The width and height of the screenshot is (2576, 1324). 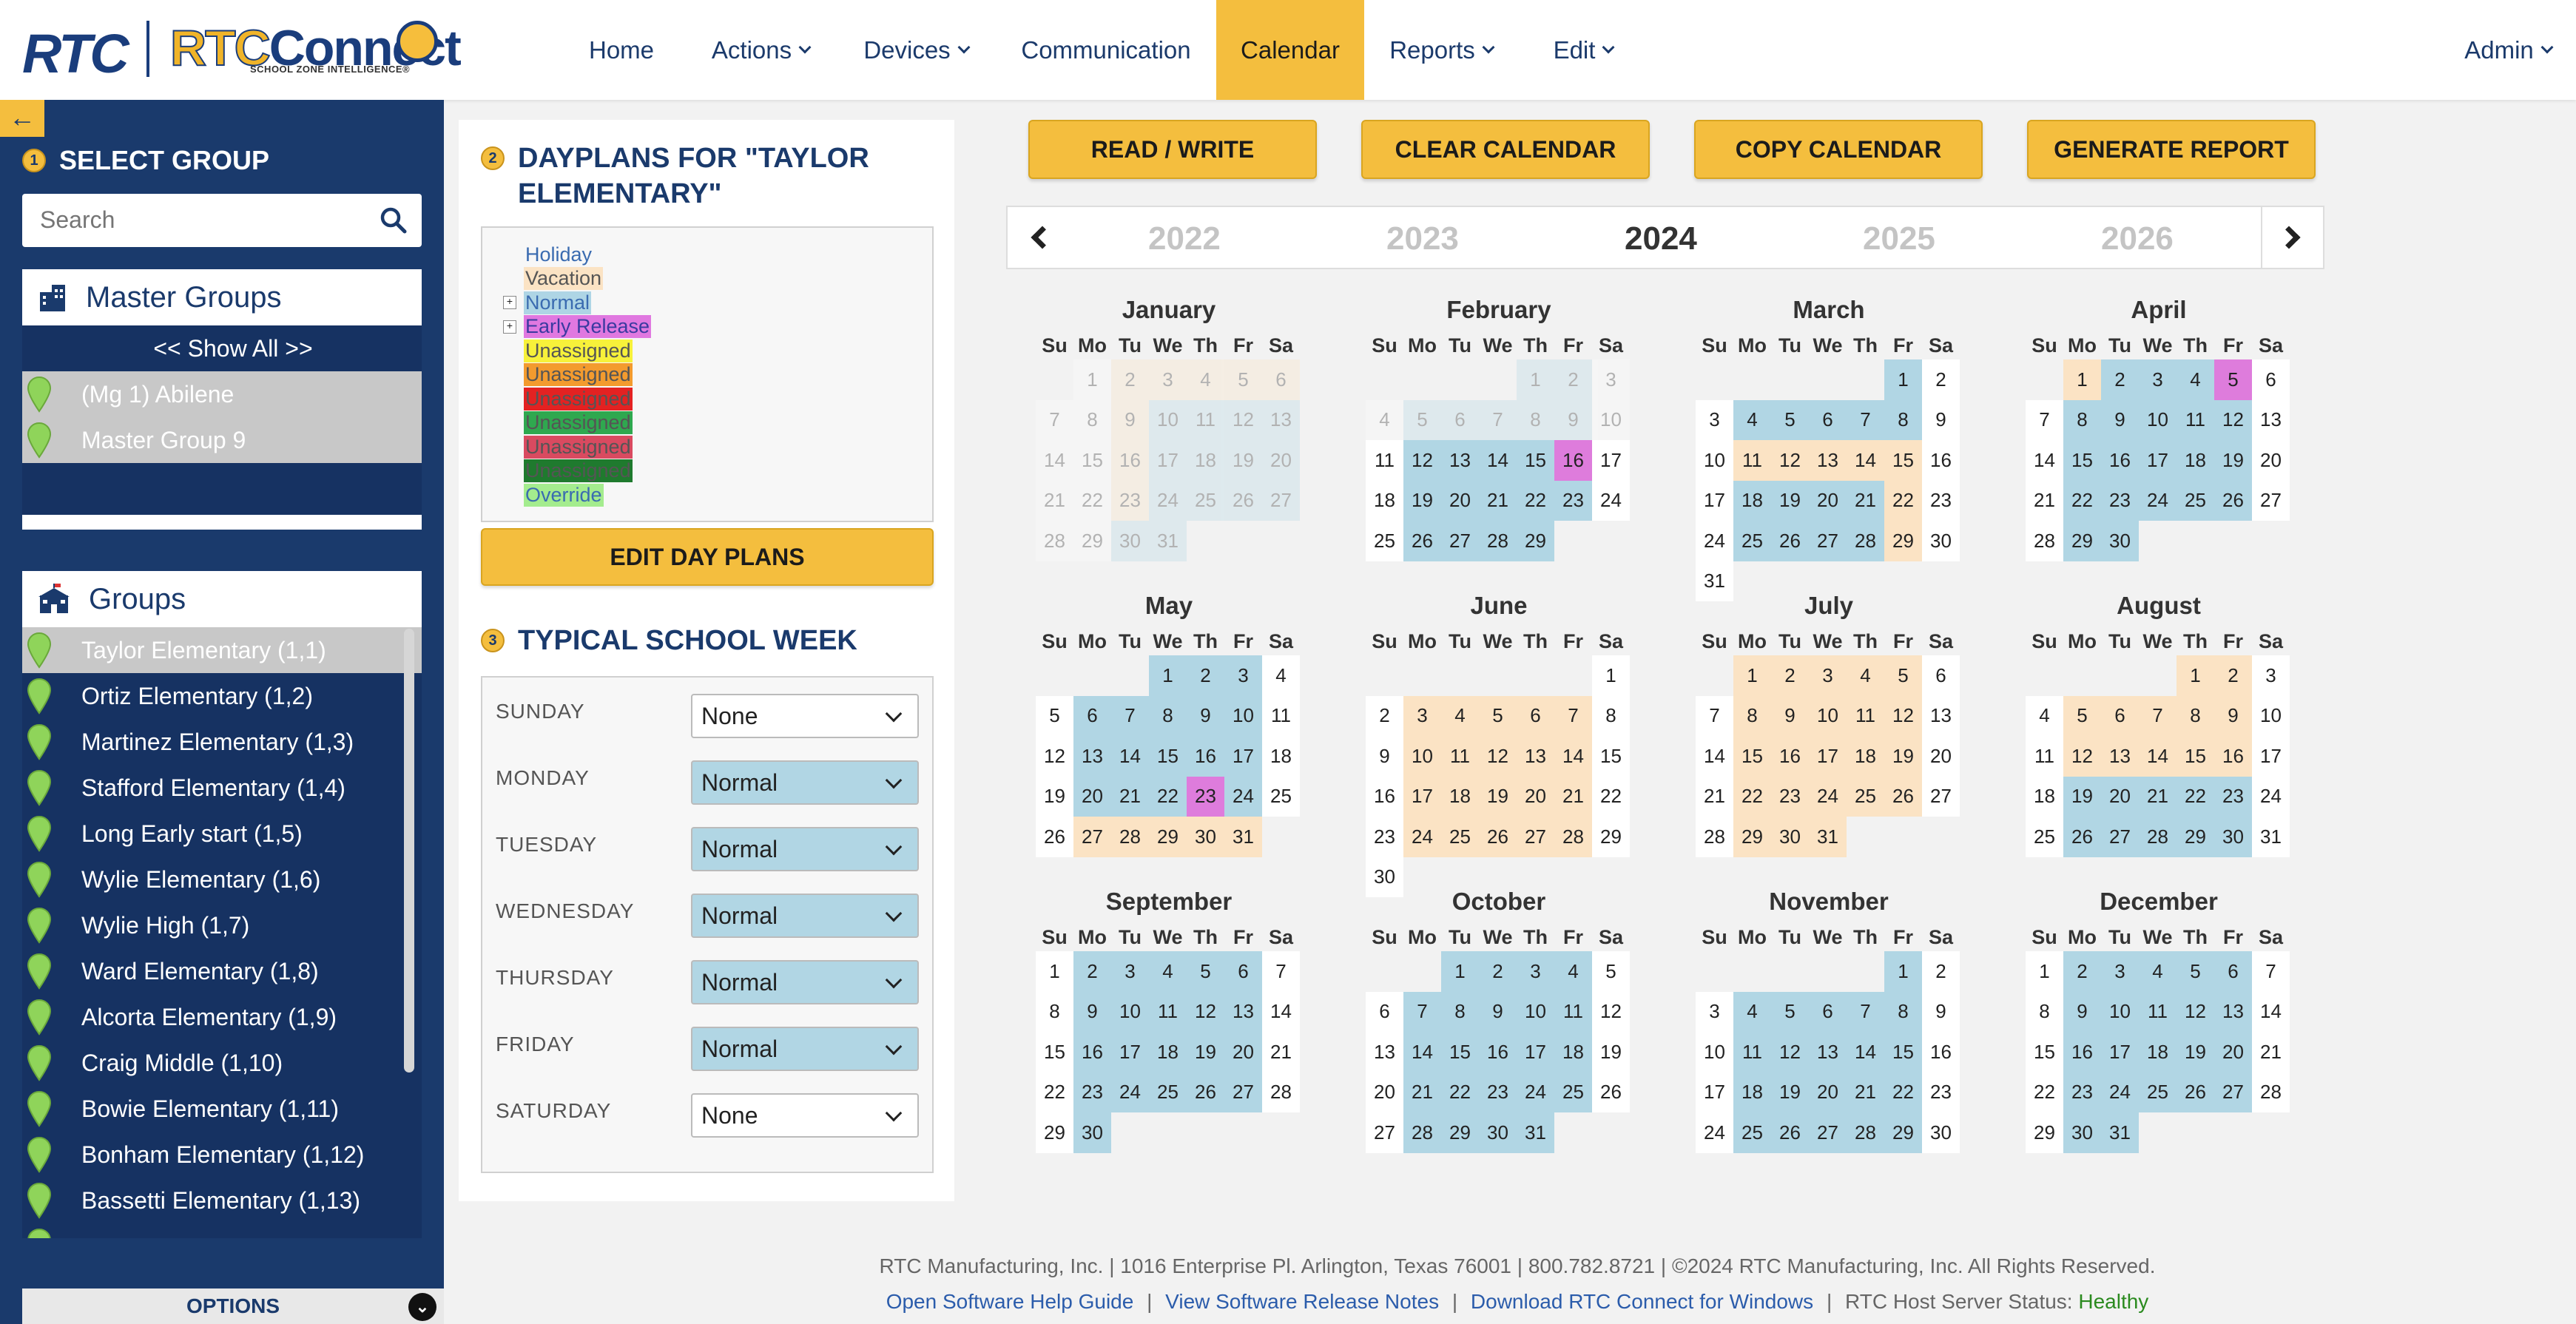 I want to click on day-cell: 30, so click(x=2120, y=541).